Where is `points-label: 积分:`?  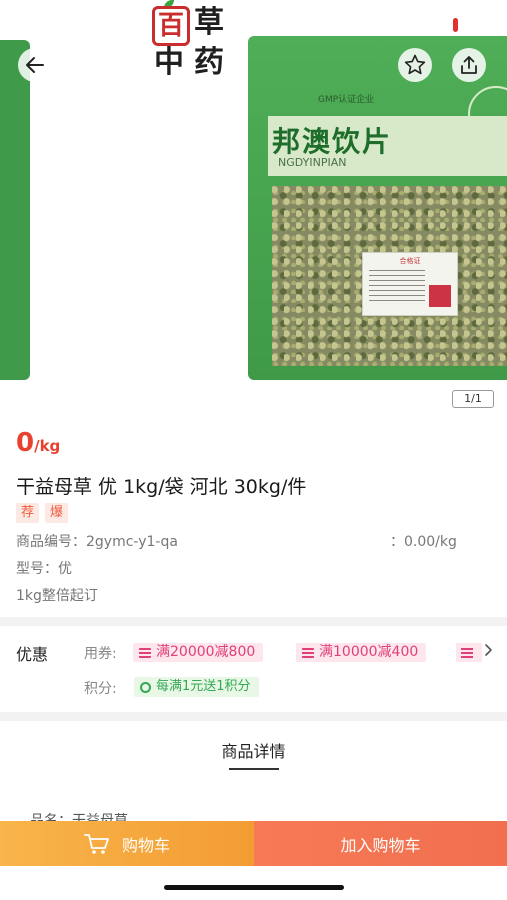 points-label: 积分: is located at coordinates (100, 689).